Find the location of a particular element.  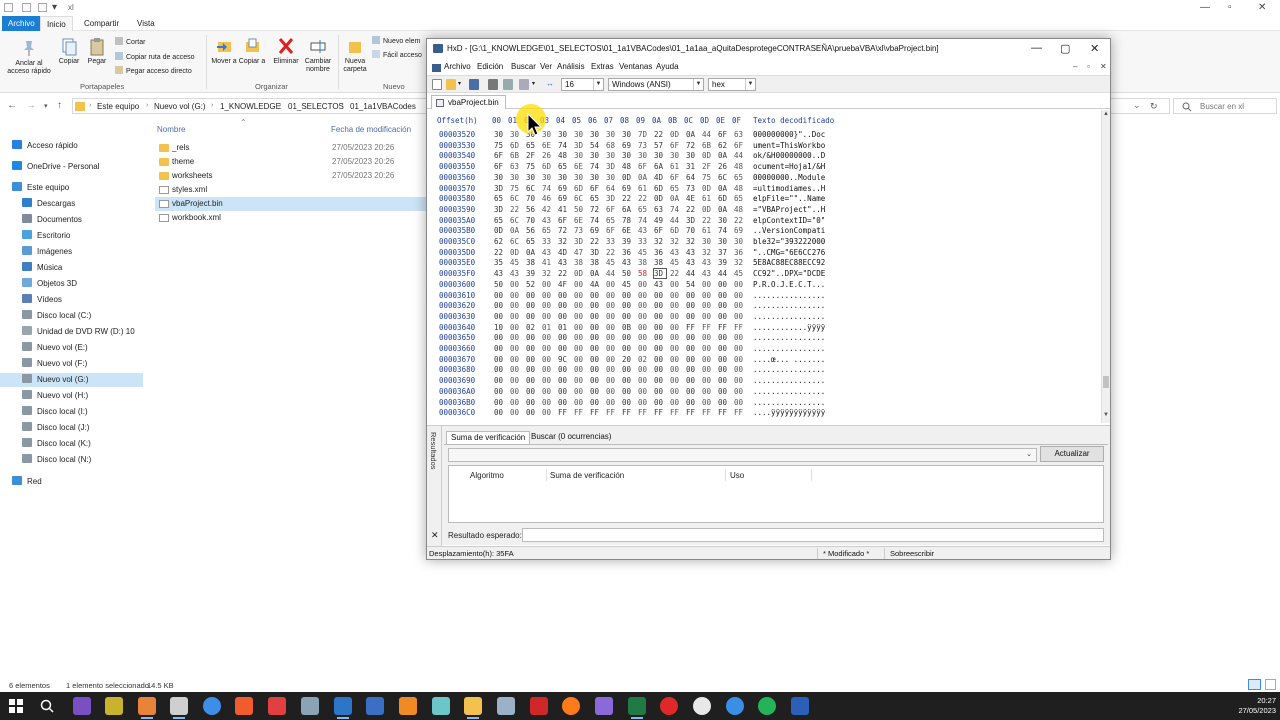

hex-byte: 6C is located at coordinates (580, 198).